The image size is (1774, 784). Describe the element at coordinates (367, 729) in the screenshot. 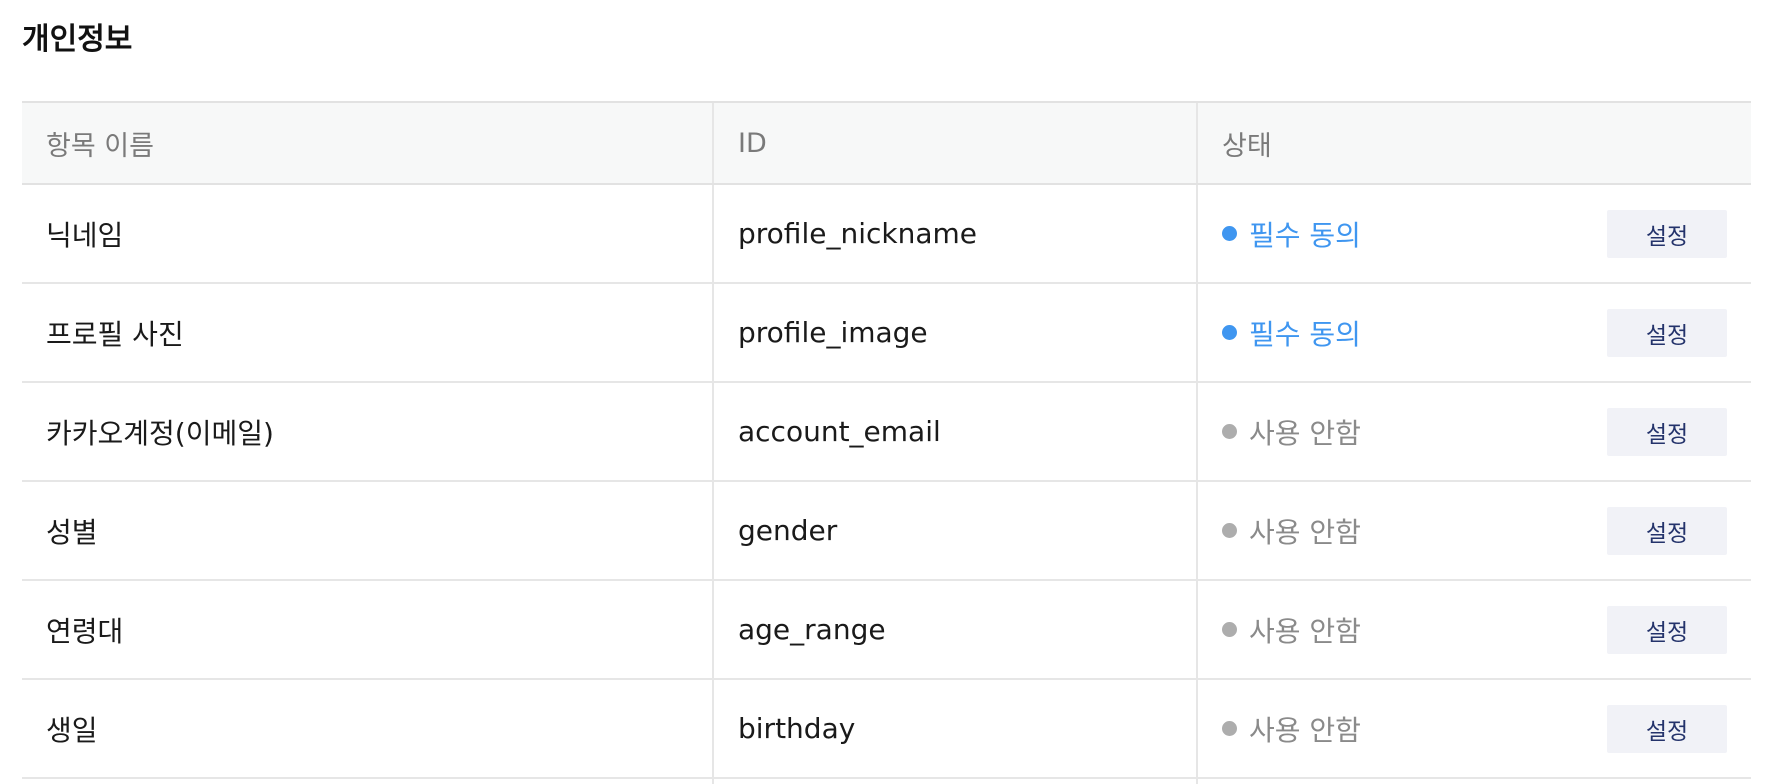

I see `item-name: 생일` at that location.